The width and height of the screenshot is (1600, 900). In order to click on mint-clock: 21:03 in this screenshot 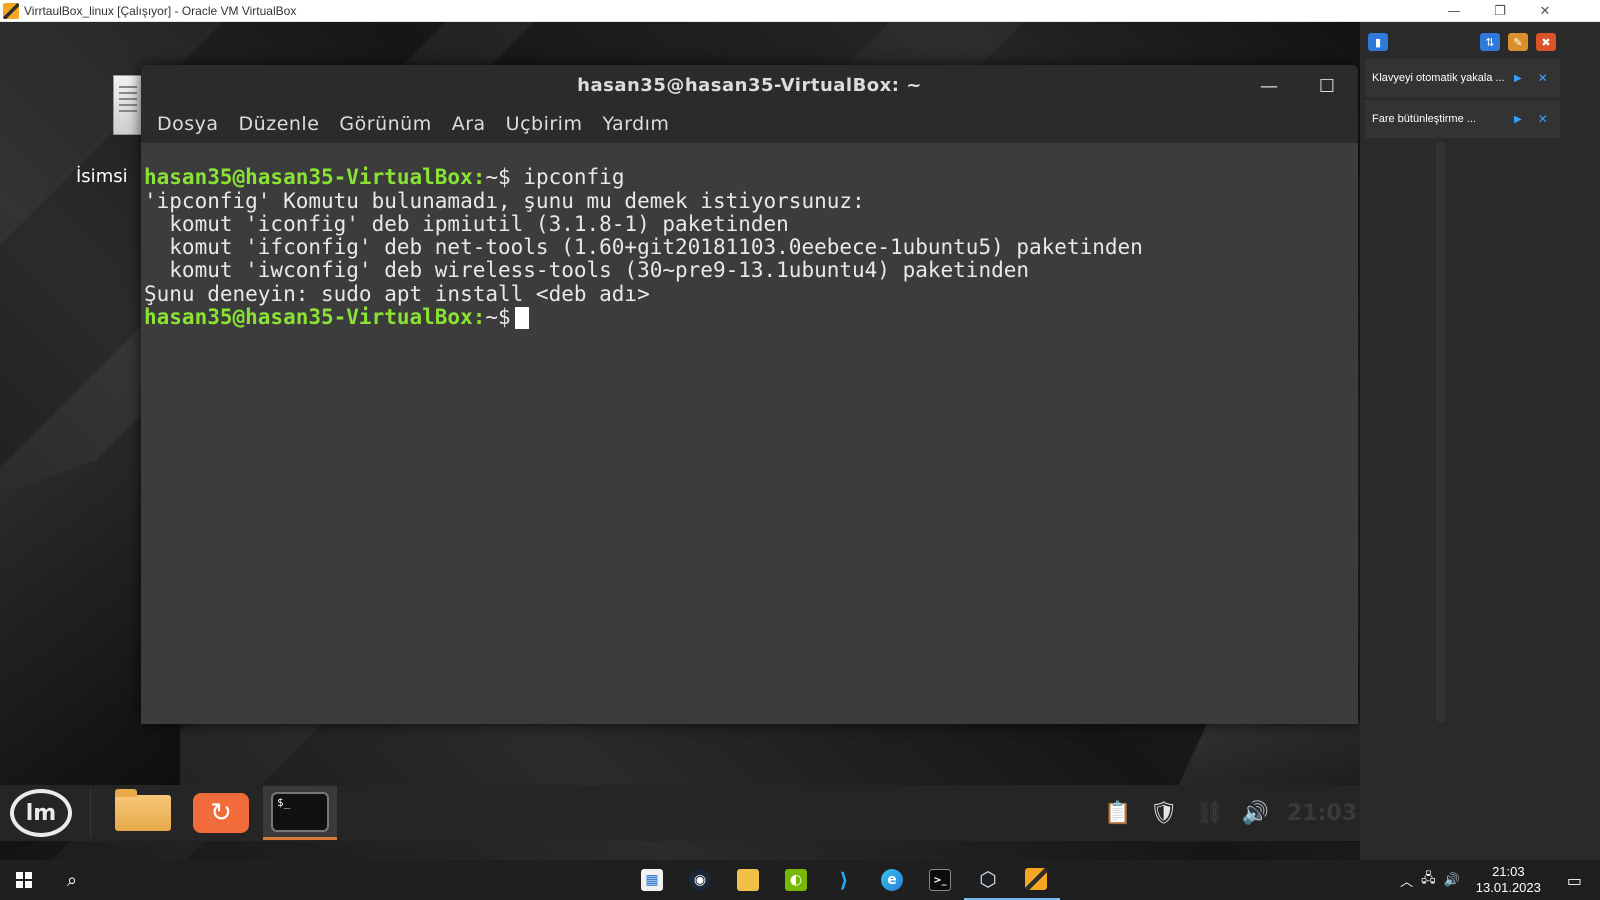, I will do `click(1322, 813)`.